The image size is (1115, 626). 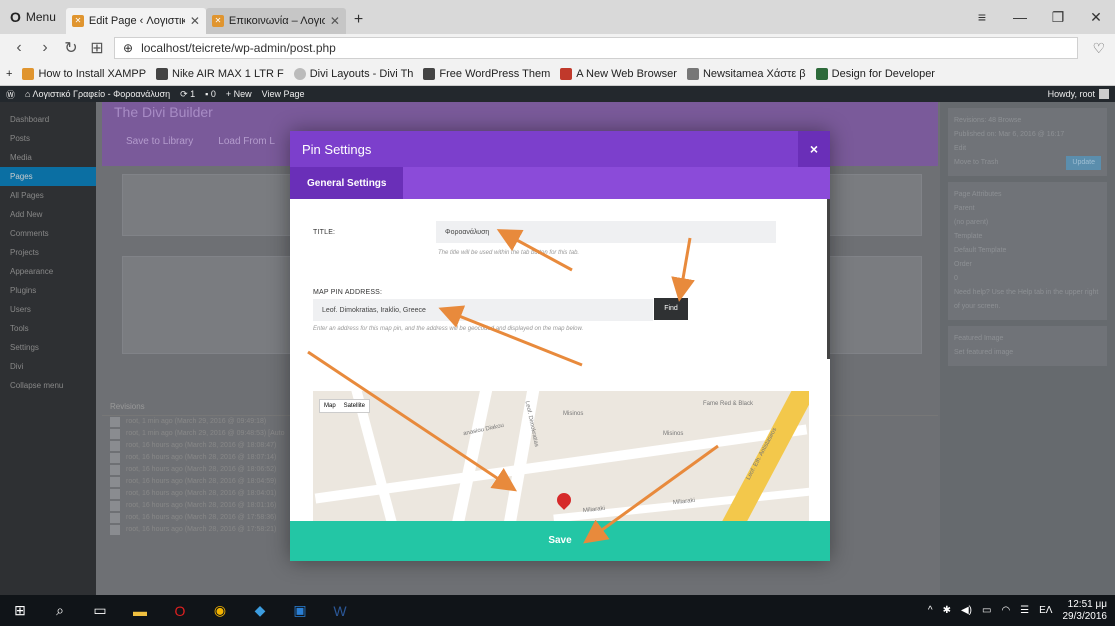 What do you see at coordinates (299, 73) in the screenshot?
I see `divi-icon` at bounding box center [299, 73].